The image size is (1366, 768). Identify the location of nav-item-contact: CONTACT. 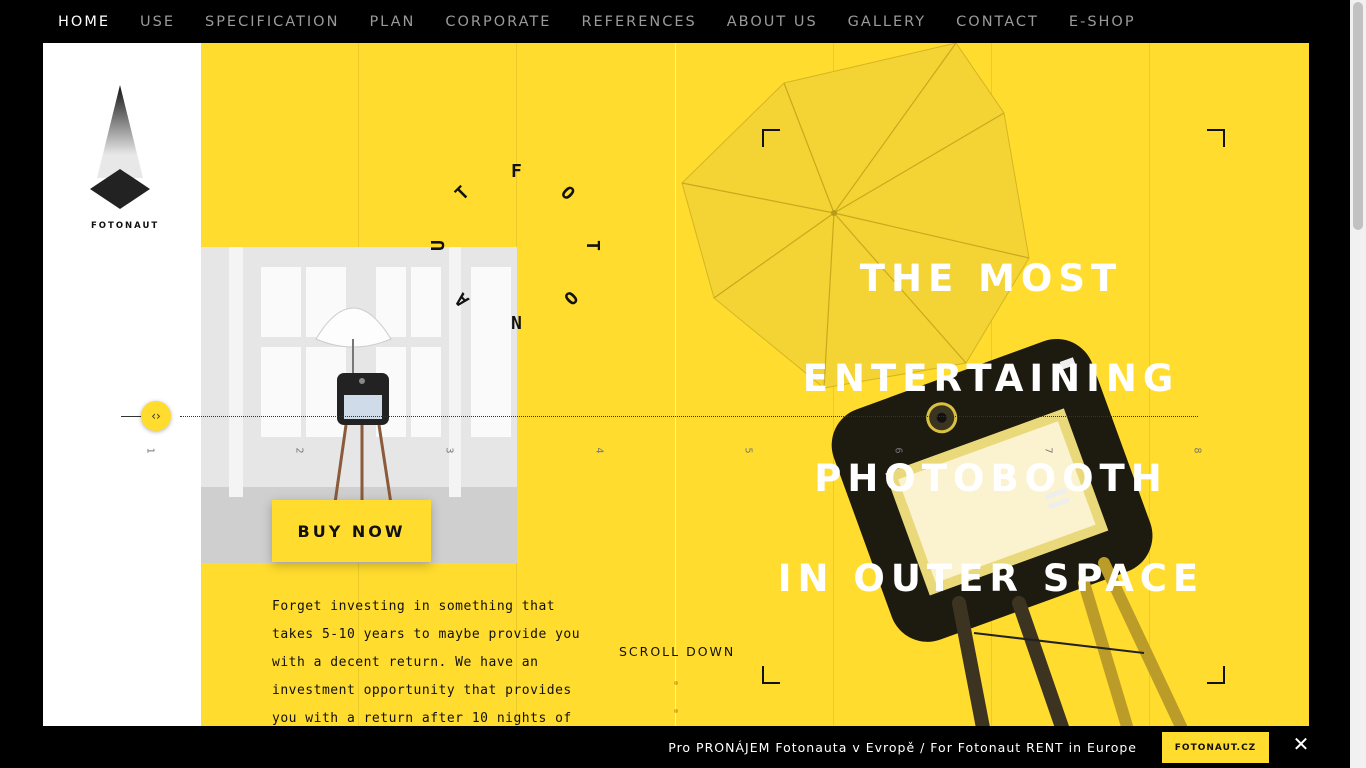
(997, 22).